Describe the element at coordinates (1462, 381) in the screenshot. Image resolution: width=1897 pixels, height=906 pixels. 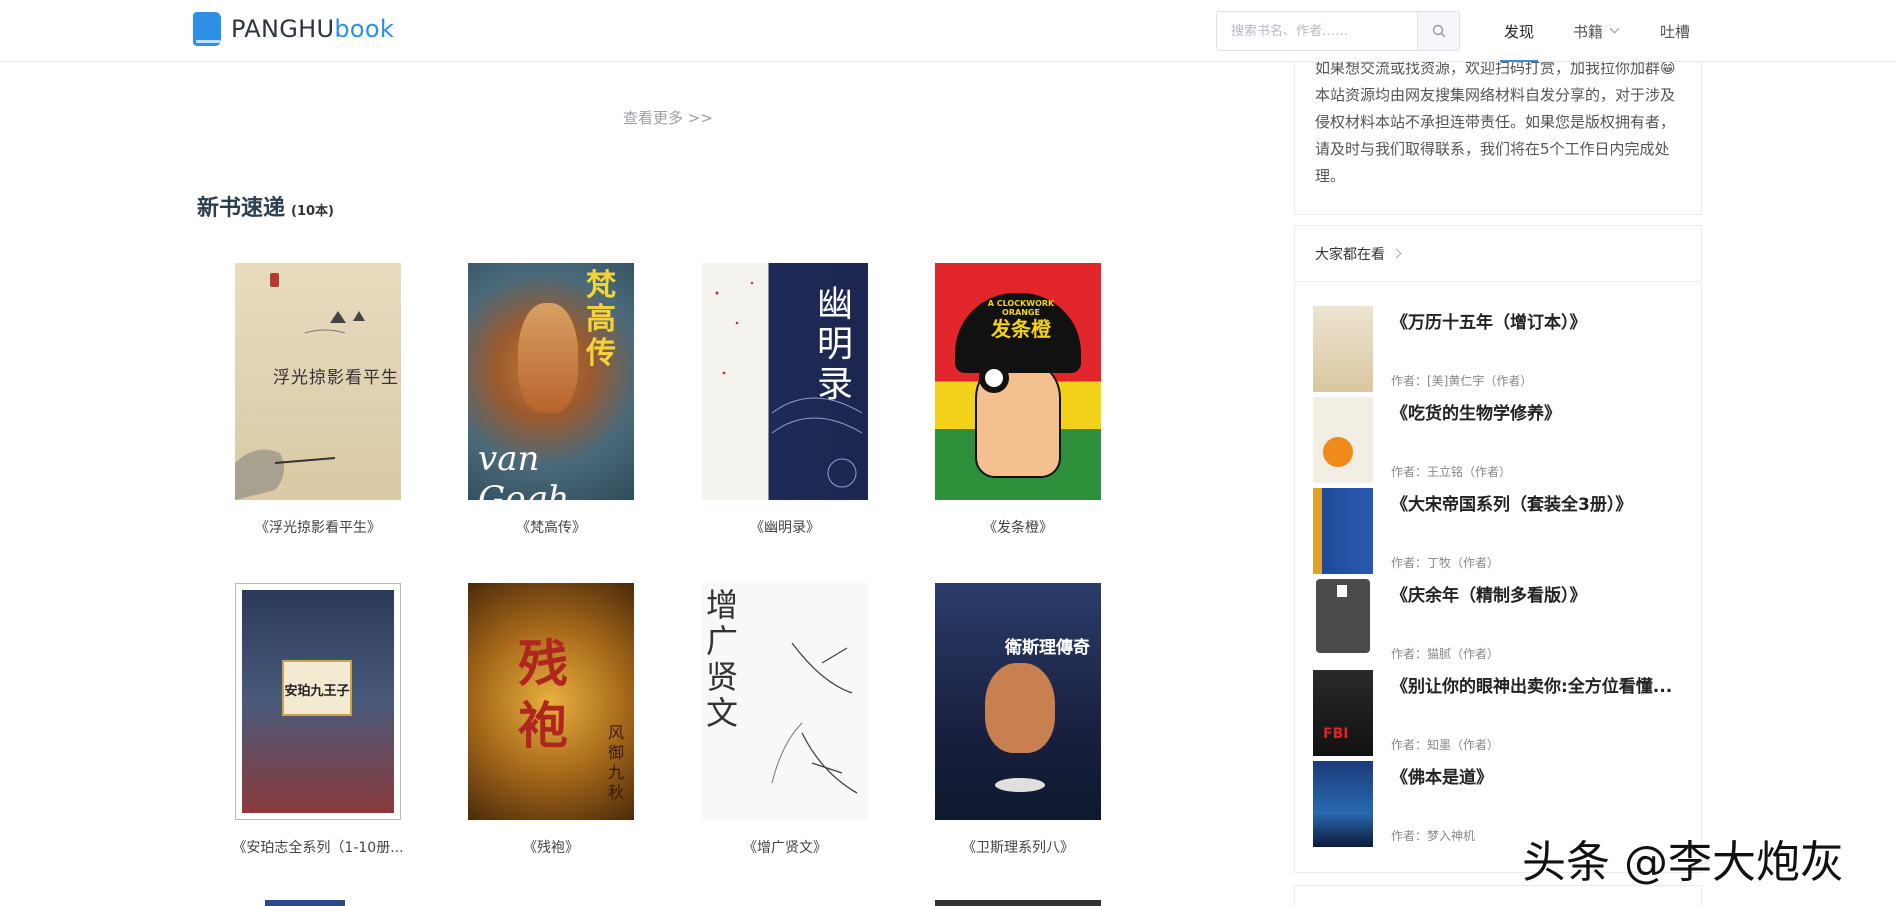
I see `popular-item-author: 作者：[美]黄仁宇（作者）` at that location.